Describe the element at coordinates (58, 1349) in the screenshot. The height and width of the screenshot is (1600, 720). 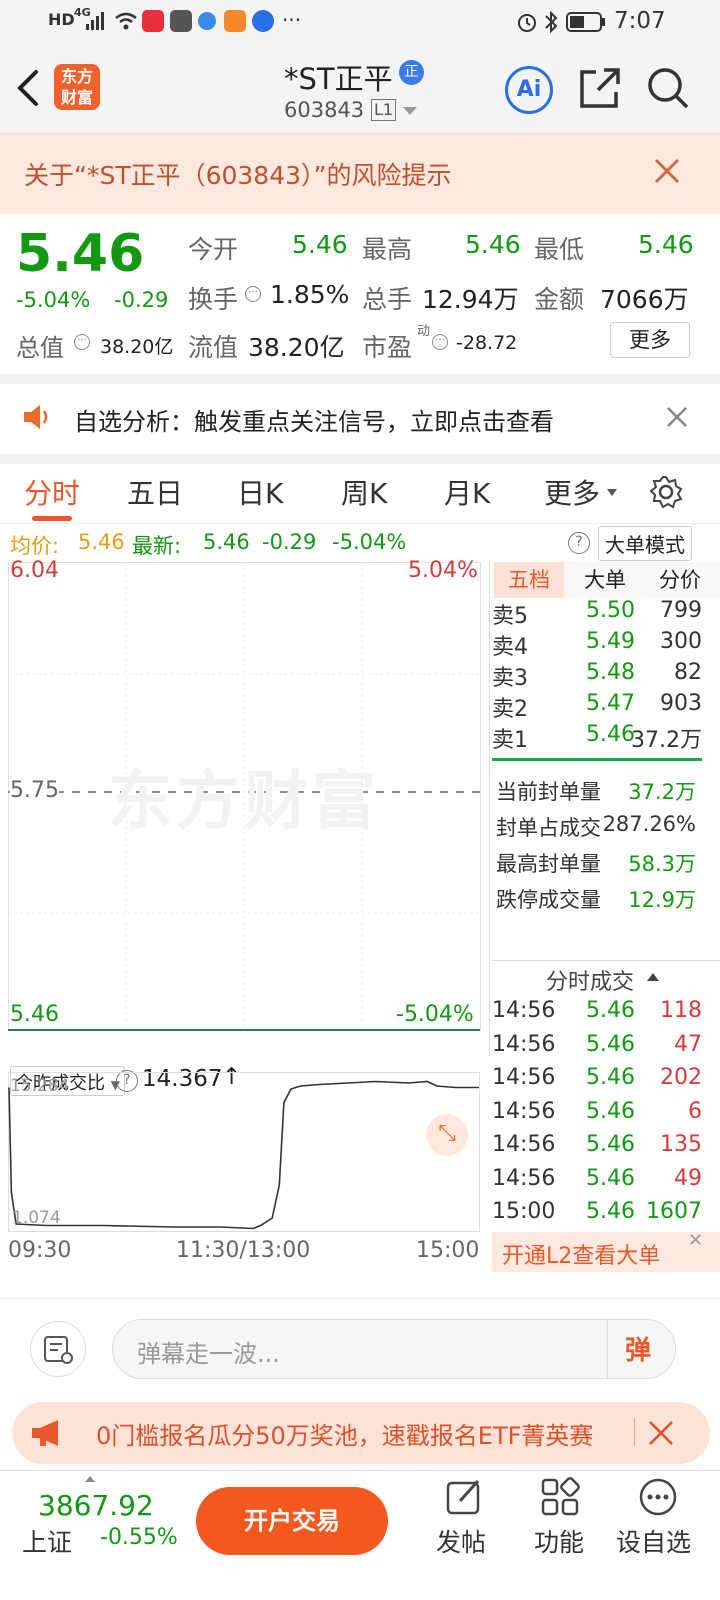
I see `danmu-settings-button` at that location.